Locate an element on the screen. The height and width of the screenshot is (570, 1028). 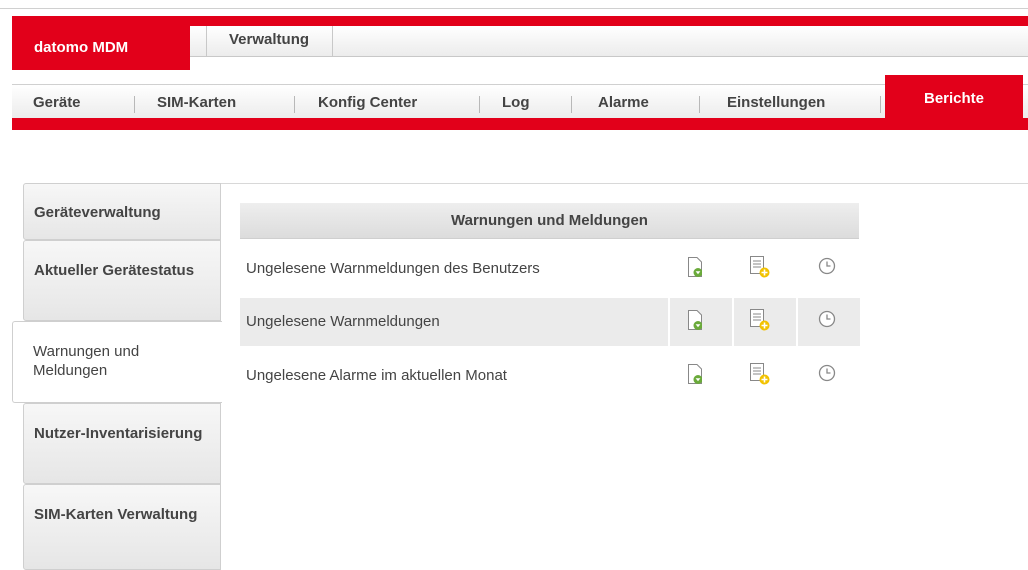
report-row: Ungelesene Warnmeldungen is located at coordinates (550, 322).